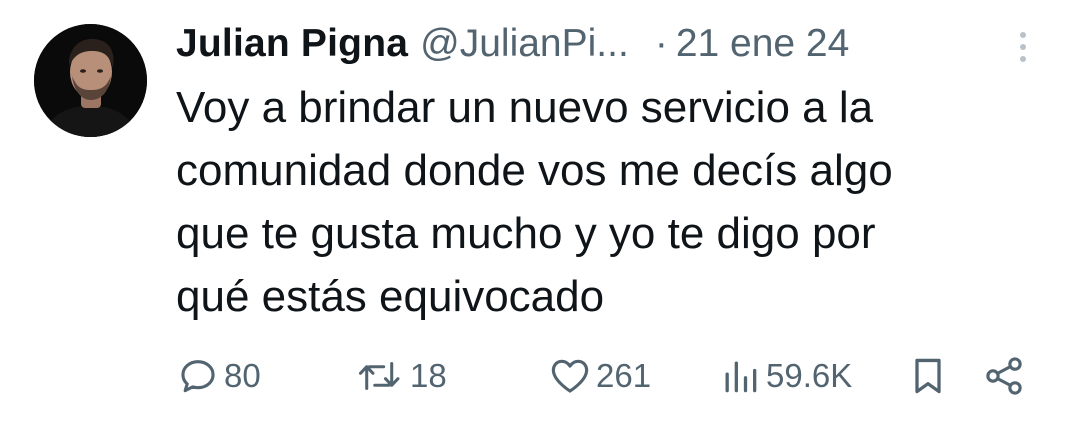 This screenshot has width=1080, height=436. I want to click on bookmark-button, so click(928, 376).